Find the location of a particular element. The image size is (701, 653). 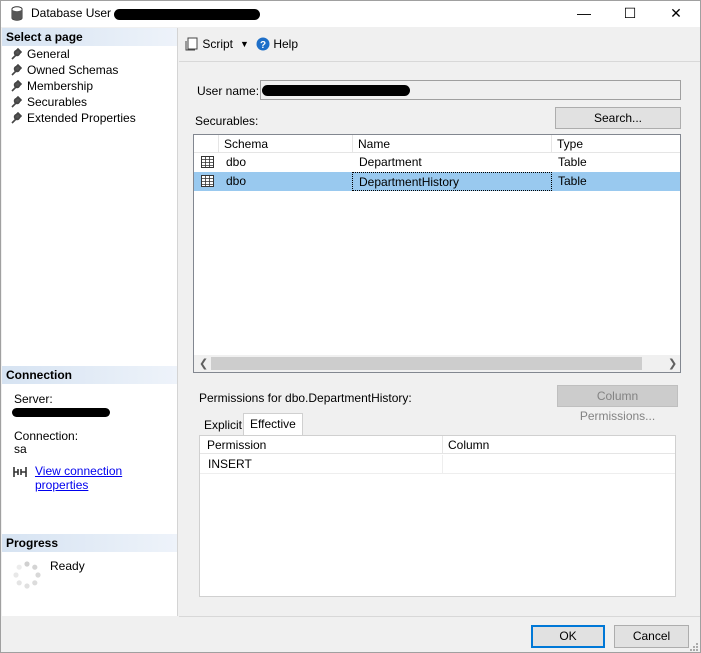

page-membership-label: Membership is located at coordinates (60, 86).